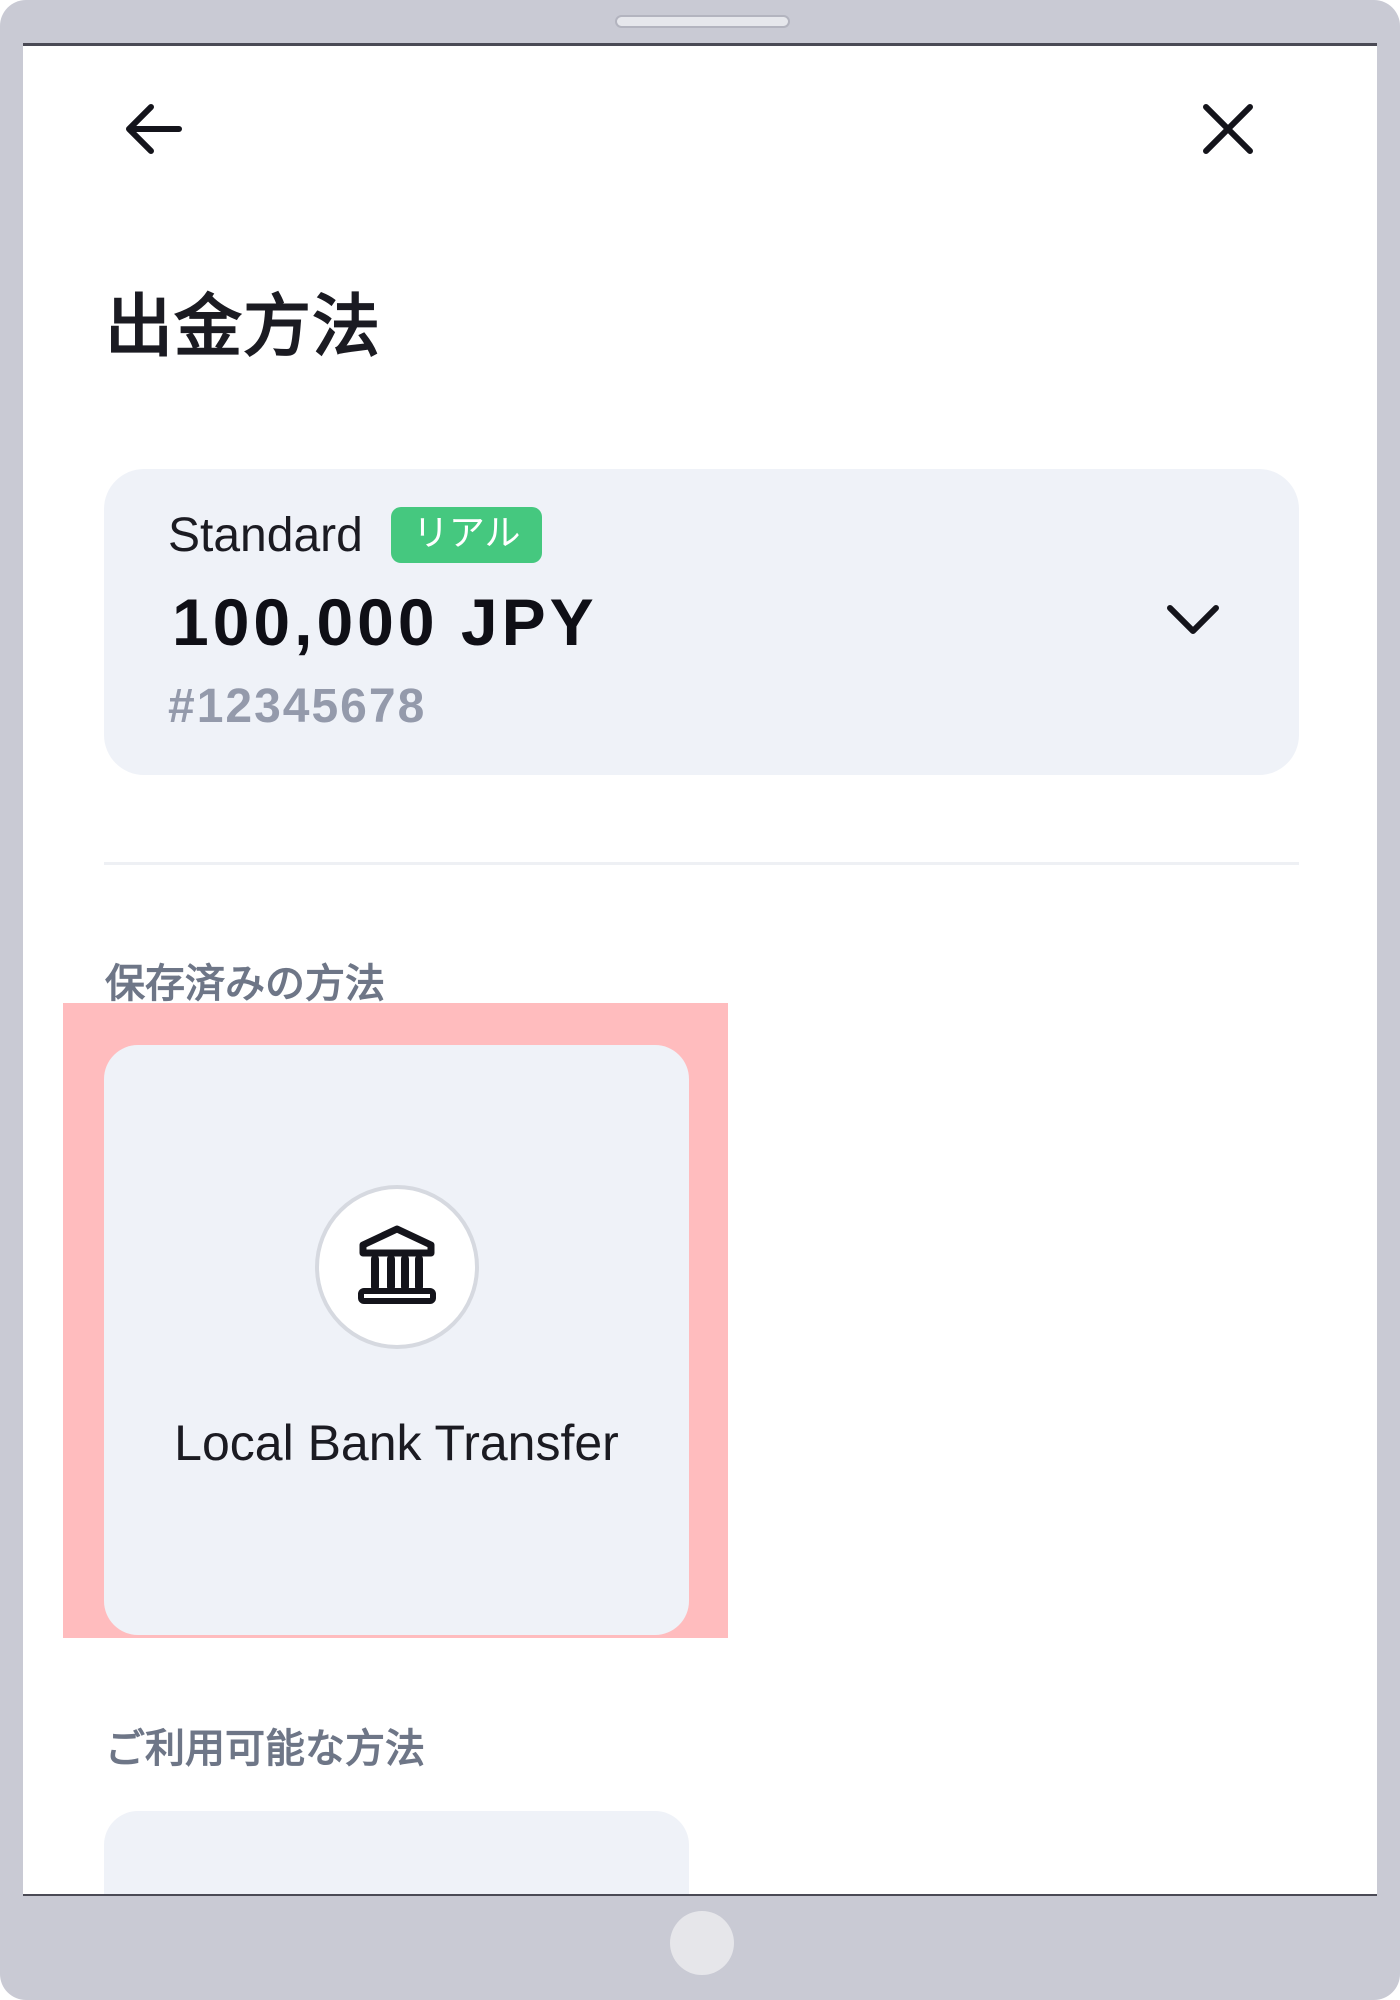  I want to click on back-button, so click(153, 131).